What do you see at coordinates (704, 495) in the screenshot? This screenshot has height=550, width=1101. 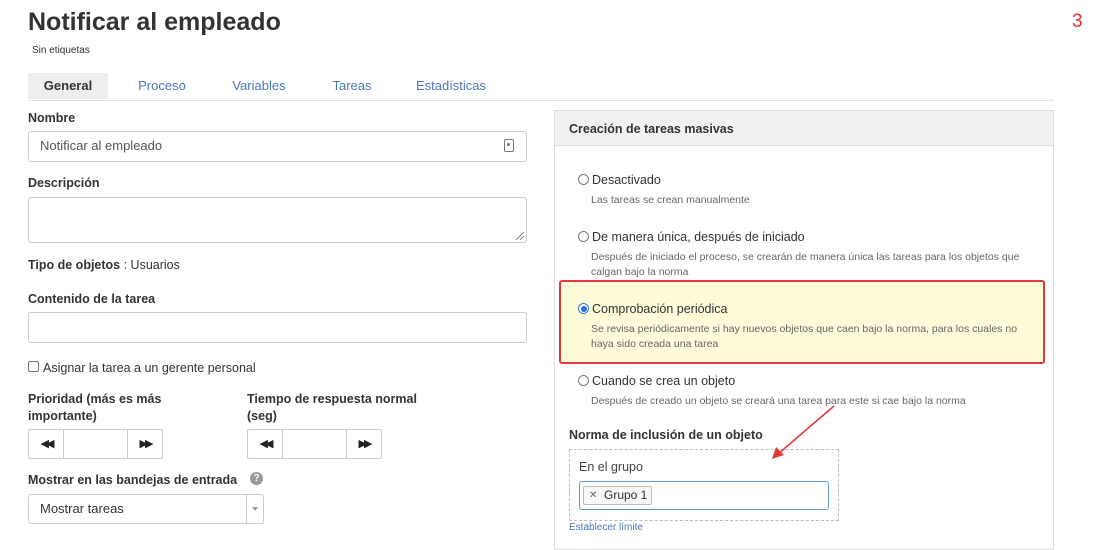 I see `group-tag-input: ✕ Grupo 1` at bounding box center [704, 495].